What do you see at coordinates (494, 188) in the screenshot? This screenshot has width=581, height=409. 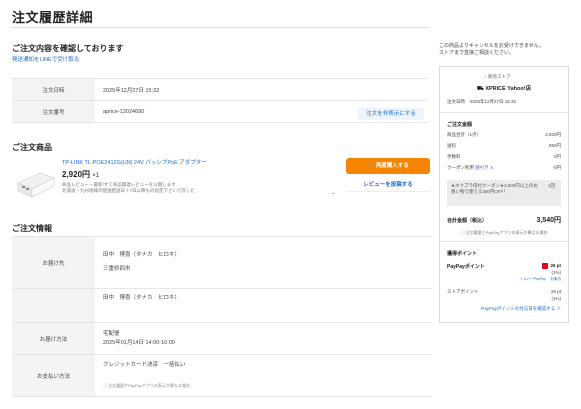 I see `coupon-desc: ★ネクプラ倍付クーポン★2,500円以上のお買い物で使える300円OFF！` at bounding box center [494, 188].